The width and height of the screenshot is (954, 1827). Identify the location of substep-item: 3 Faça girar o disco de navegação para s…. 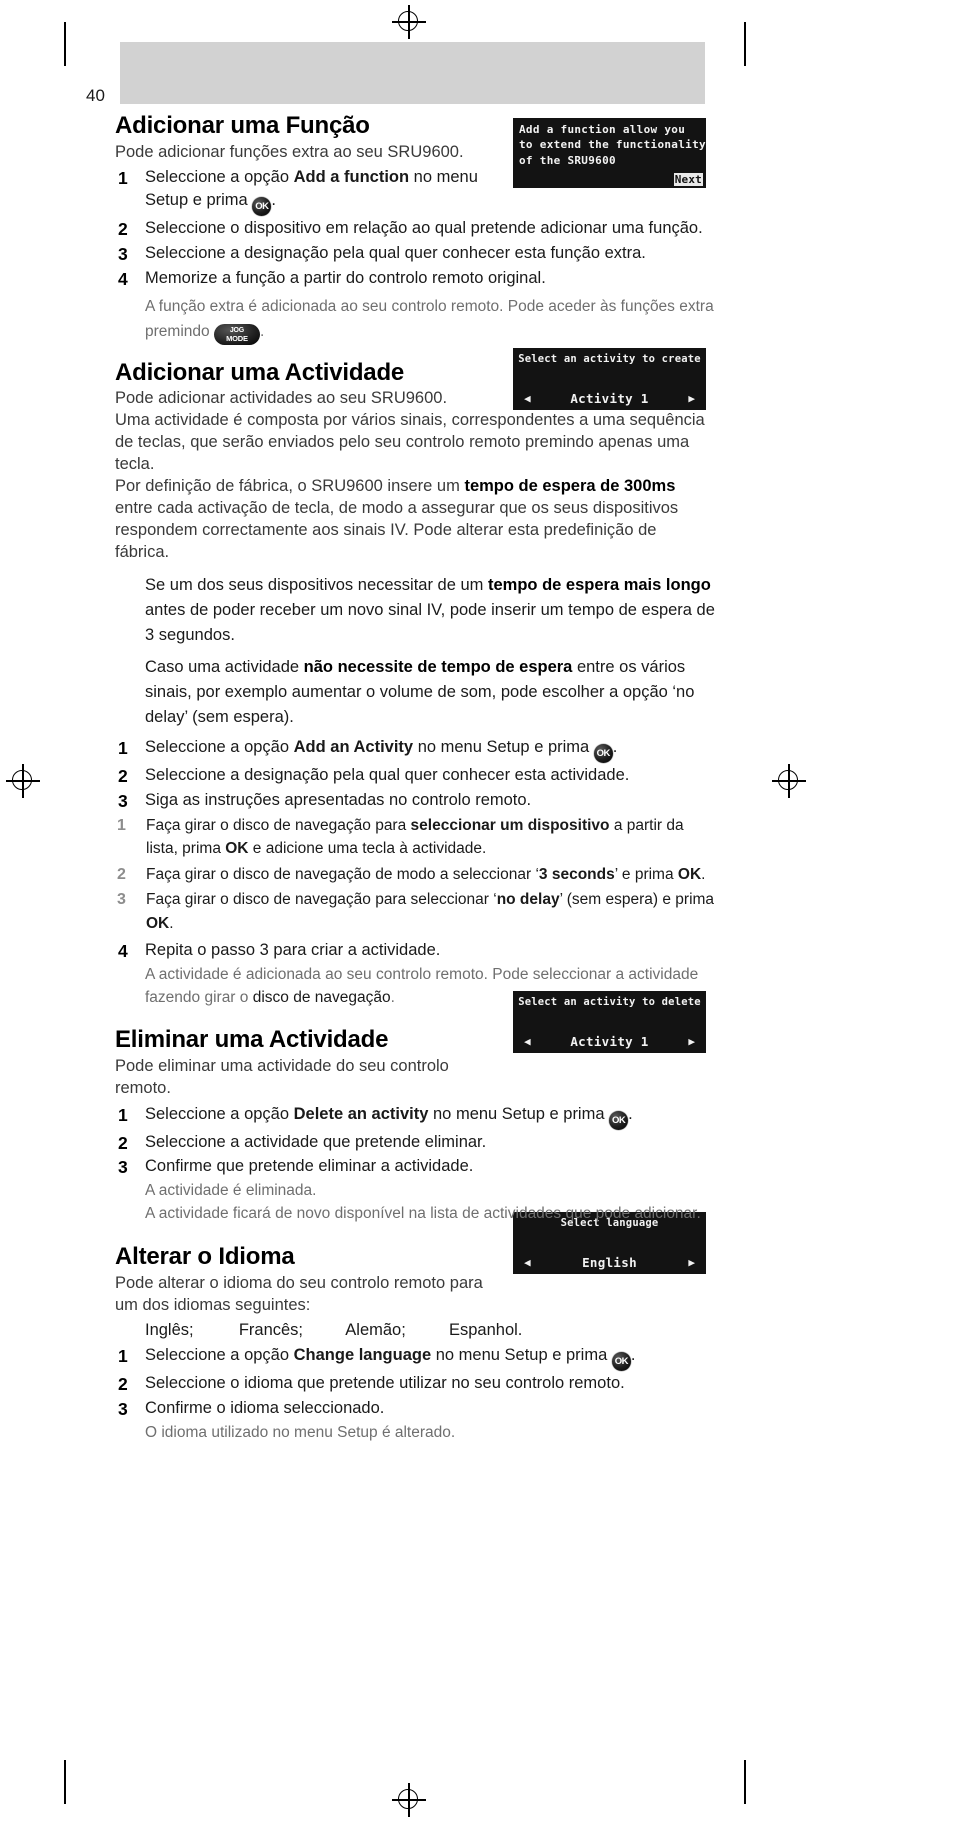
(415, 911).